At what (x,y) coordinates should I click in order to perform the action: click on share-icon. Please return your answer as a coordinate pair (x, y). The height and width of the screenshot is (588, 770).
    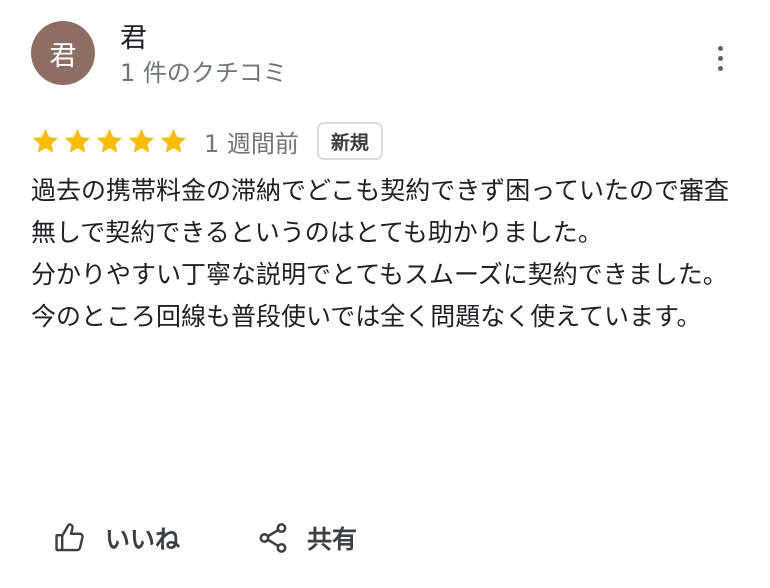
    Looking at the image, I should click on (273, 538).